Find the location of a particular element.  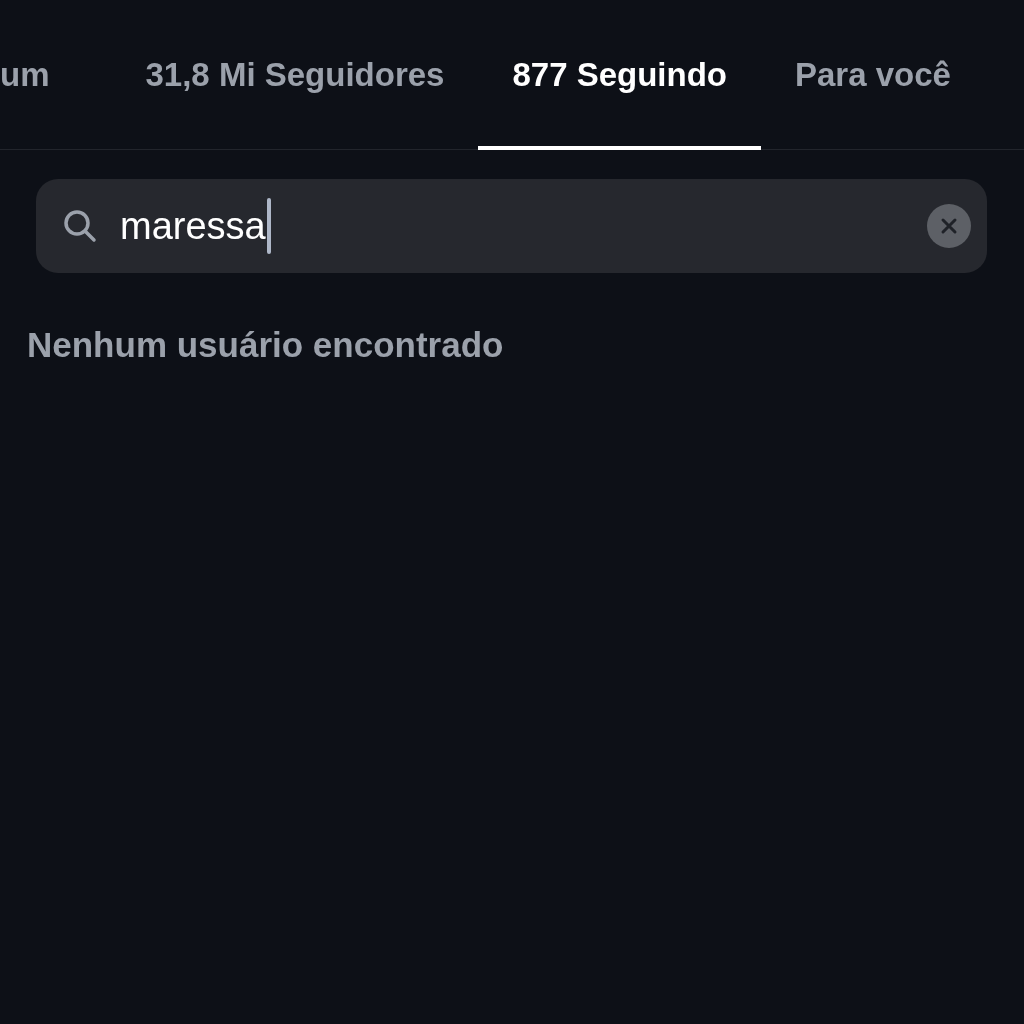

empty-message: Nenhum usuário encontrado is located at coordinates (265, 344).